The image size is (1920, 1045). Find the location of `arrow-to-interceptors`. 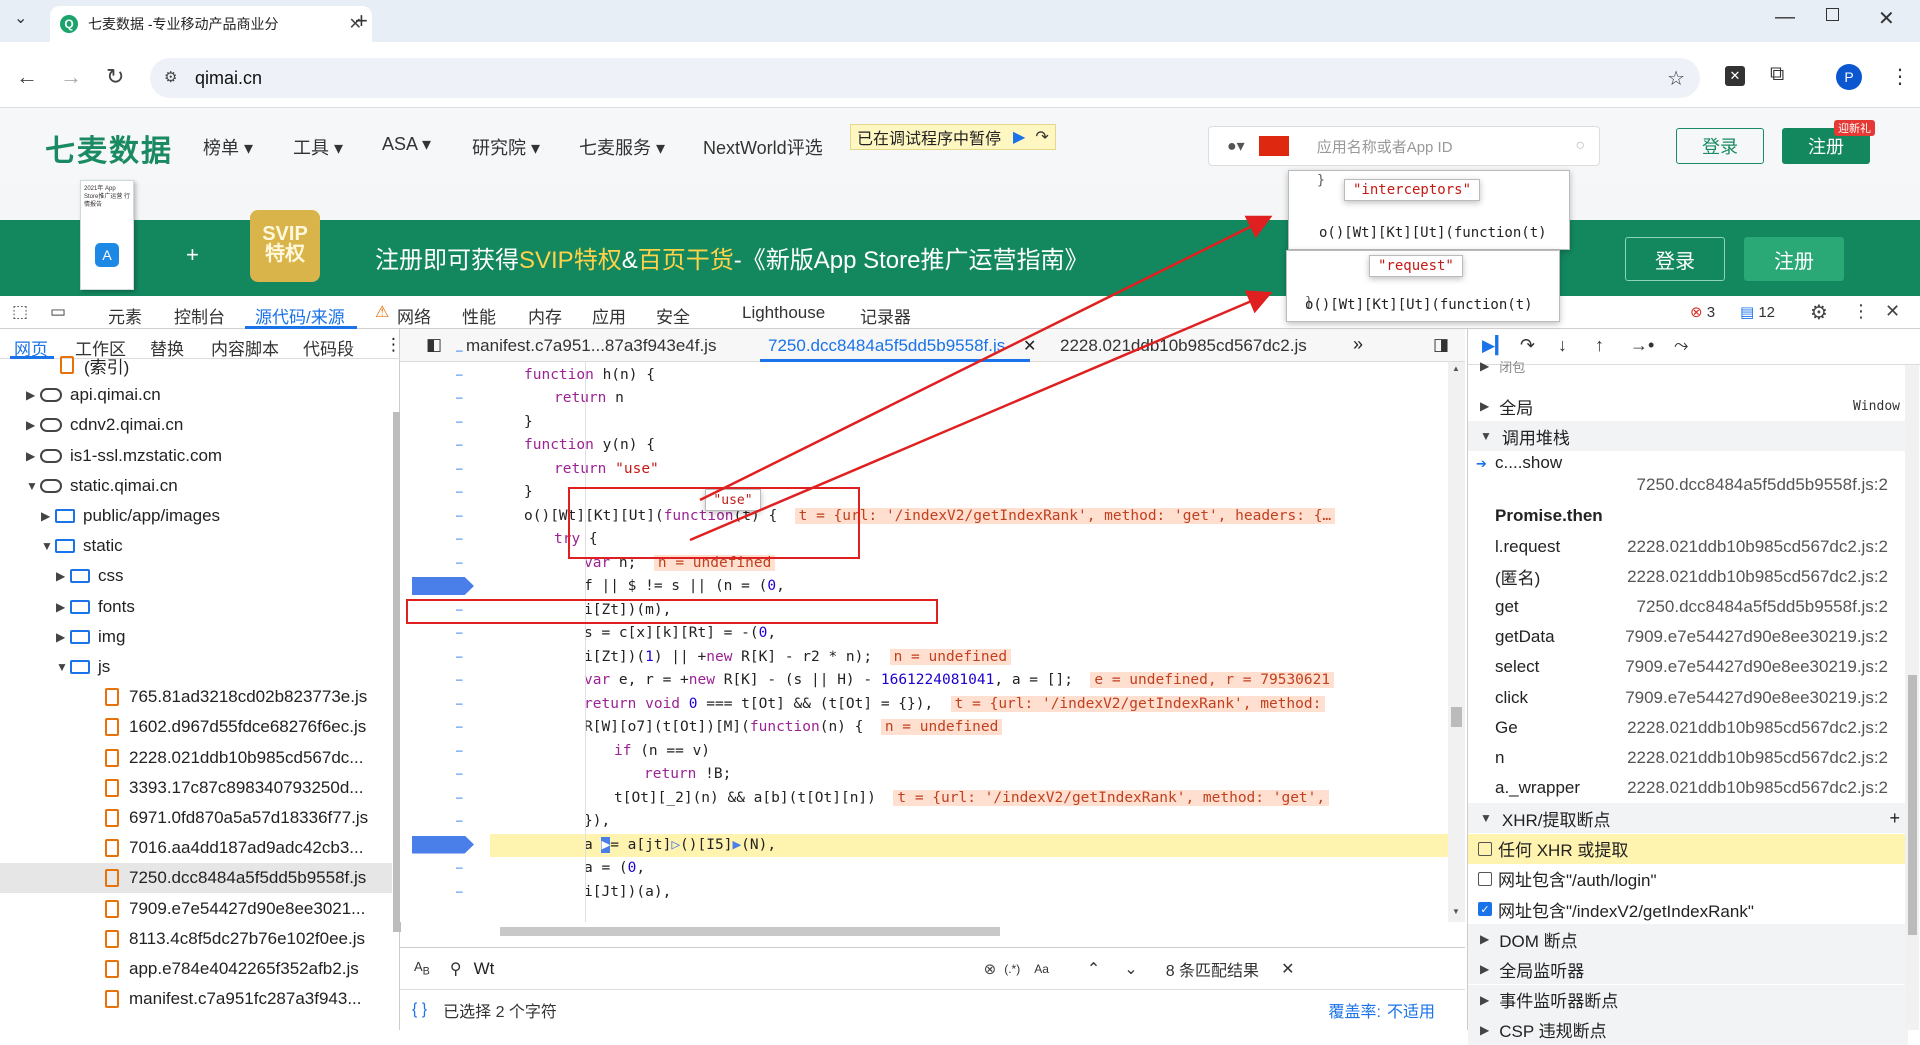

arrow-to-interceptors is located at coordinates (986, 358).